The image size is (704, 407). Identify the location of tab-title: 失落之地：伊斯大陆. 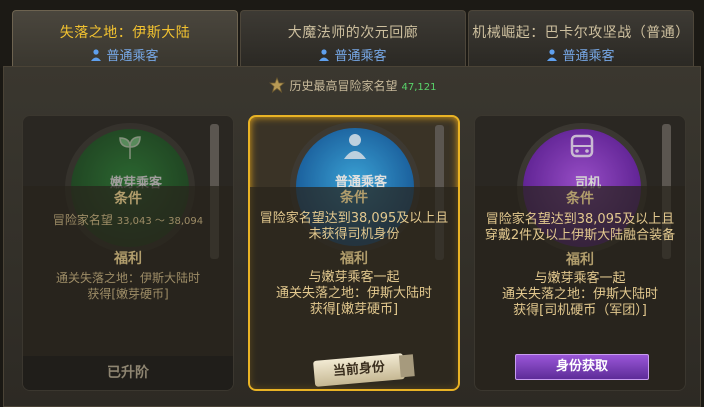
(125, 33).